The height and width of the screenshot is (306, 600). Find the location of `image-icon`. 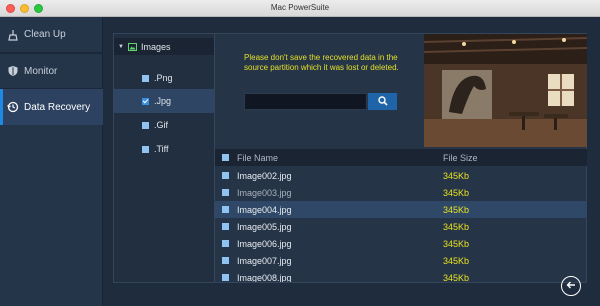

image-icon is located at coordinates (132, 46).